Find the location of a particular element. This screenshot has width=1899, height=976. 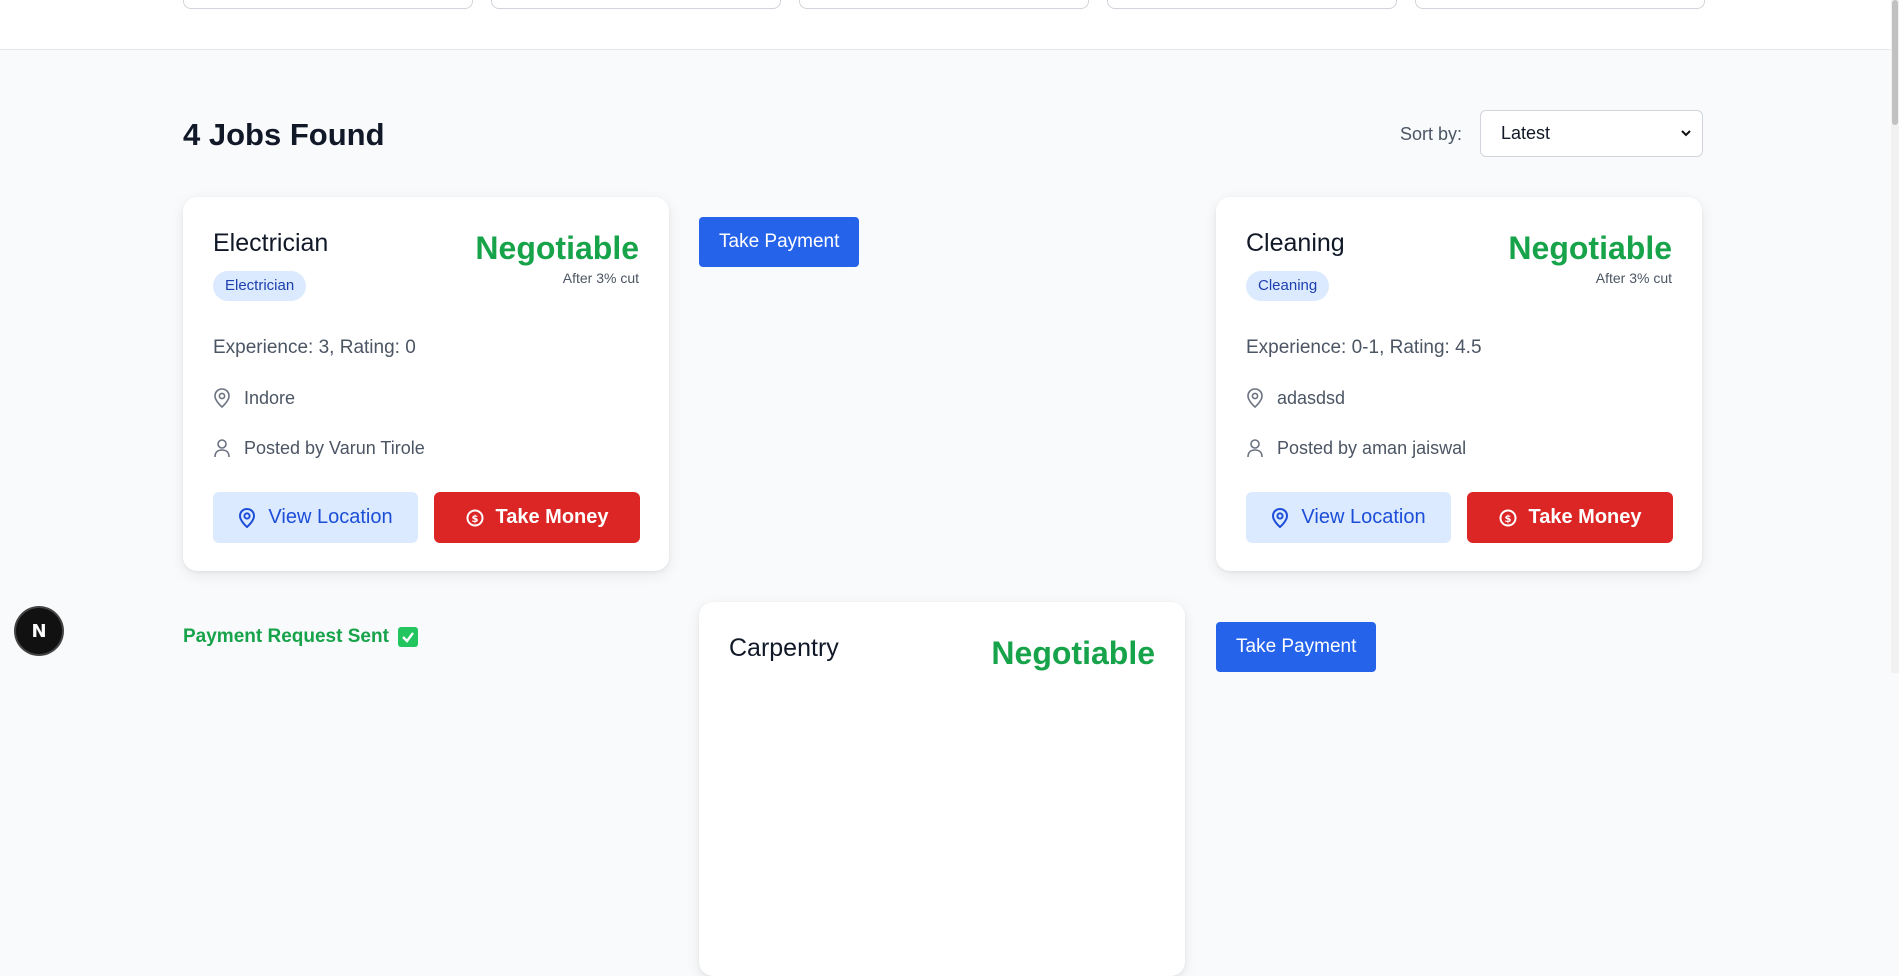

page-scrollbar is located at coordinates (1895, 336).